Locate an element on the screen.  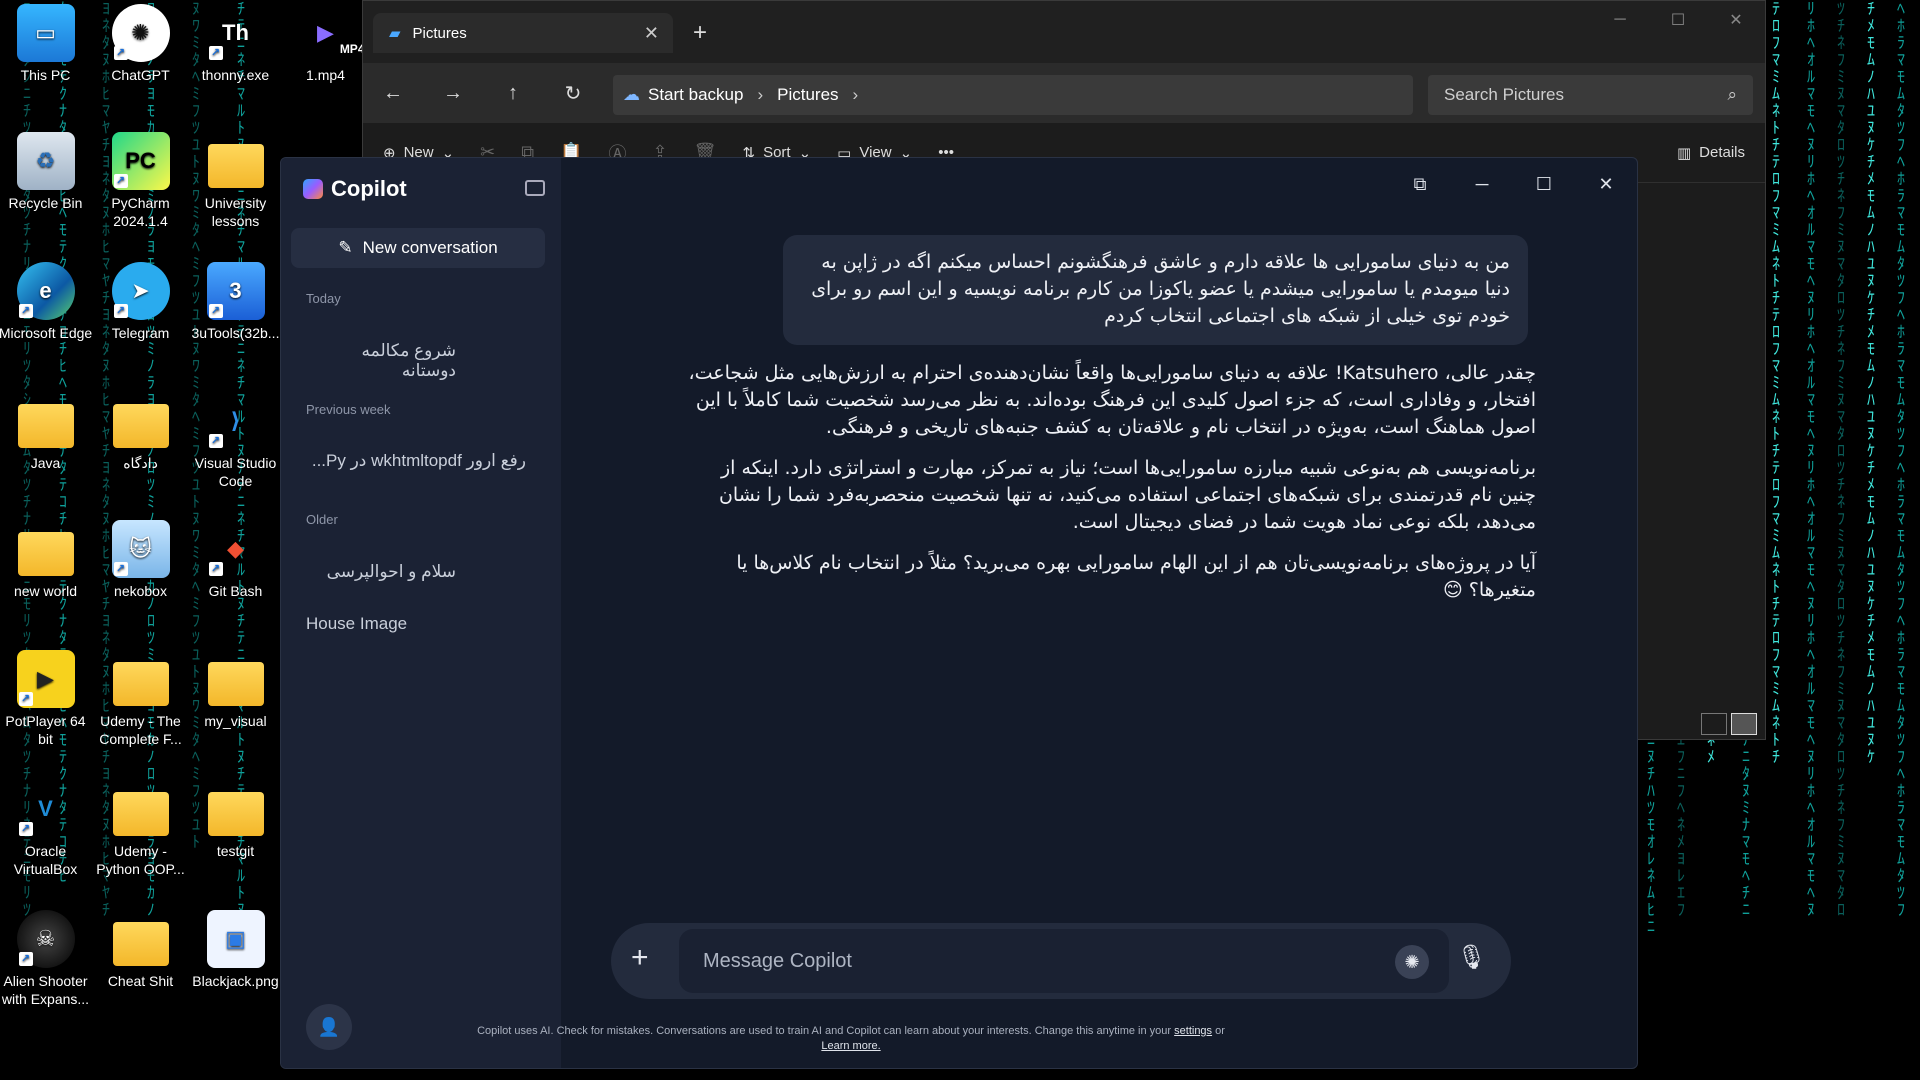
up-arrow-icon: ↑ is located at coordinates (513, 93).